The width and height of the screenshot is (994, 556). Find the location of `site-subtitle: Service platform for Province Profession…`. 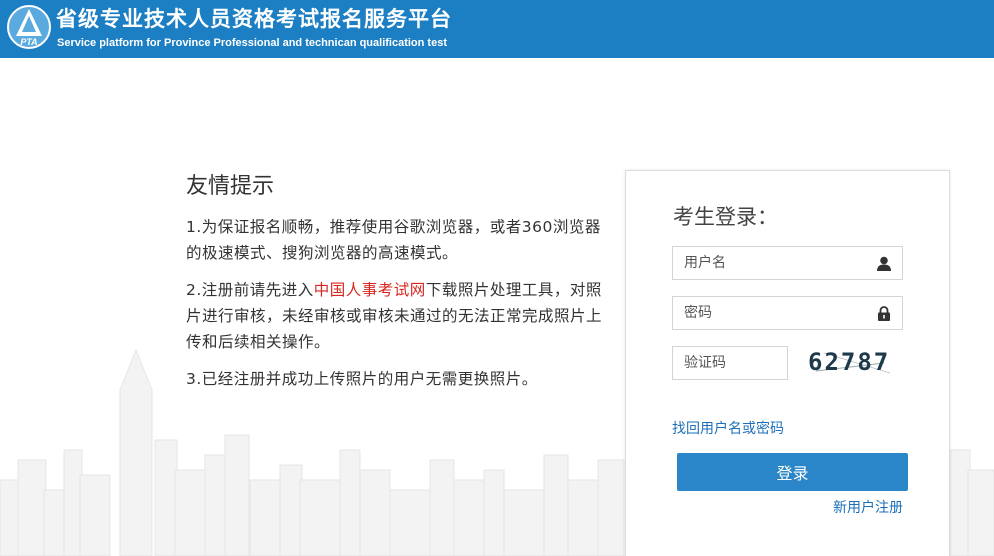

site-subtitle: Service platform for Province Profession… is located at coordinates (252, 43).